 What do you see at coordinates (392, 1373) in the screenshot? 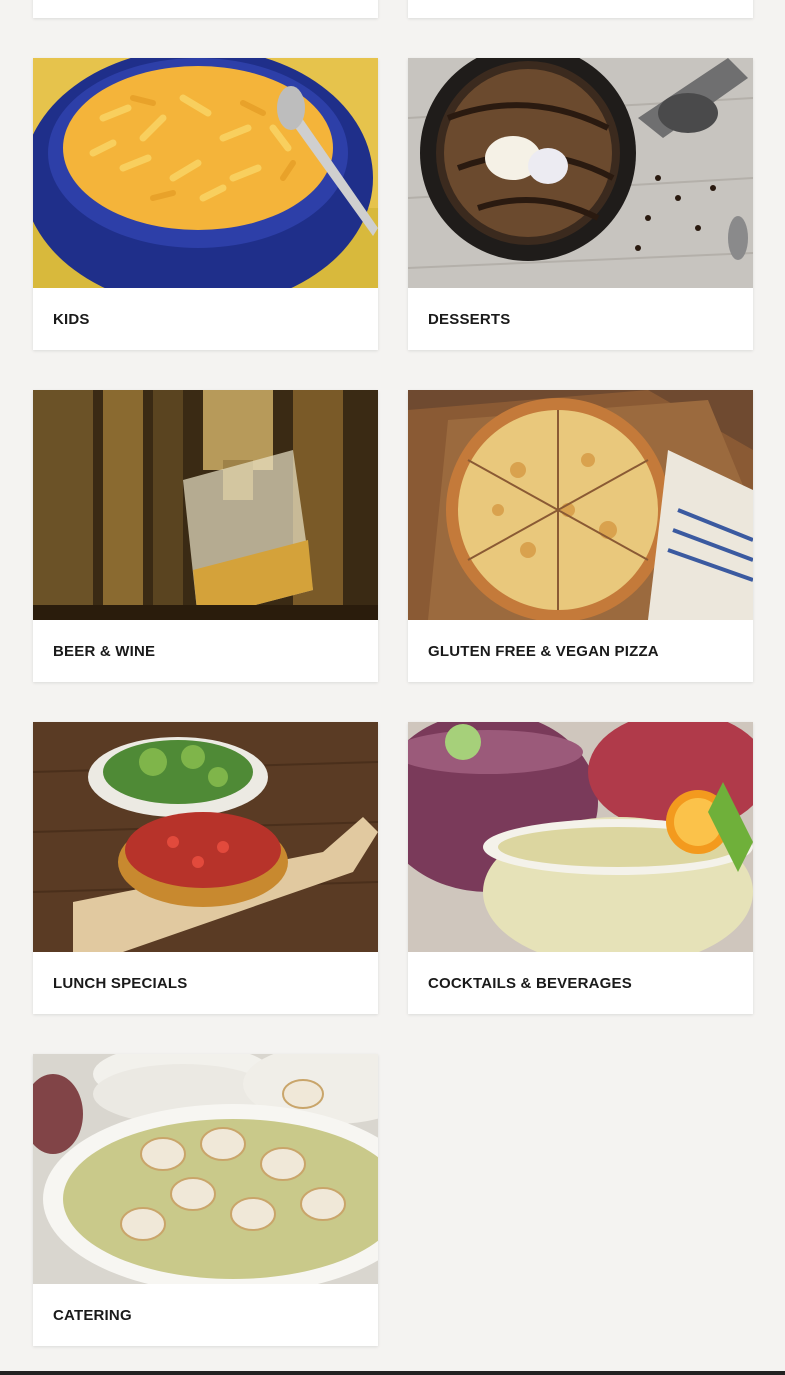
I see `footer-edge` at bounding box center [392, 1373].